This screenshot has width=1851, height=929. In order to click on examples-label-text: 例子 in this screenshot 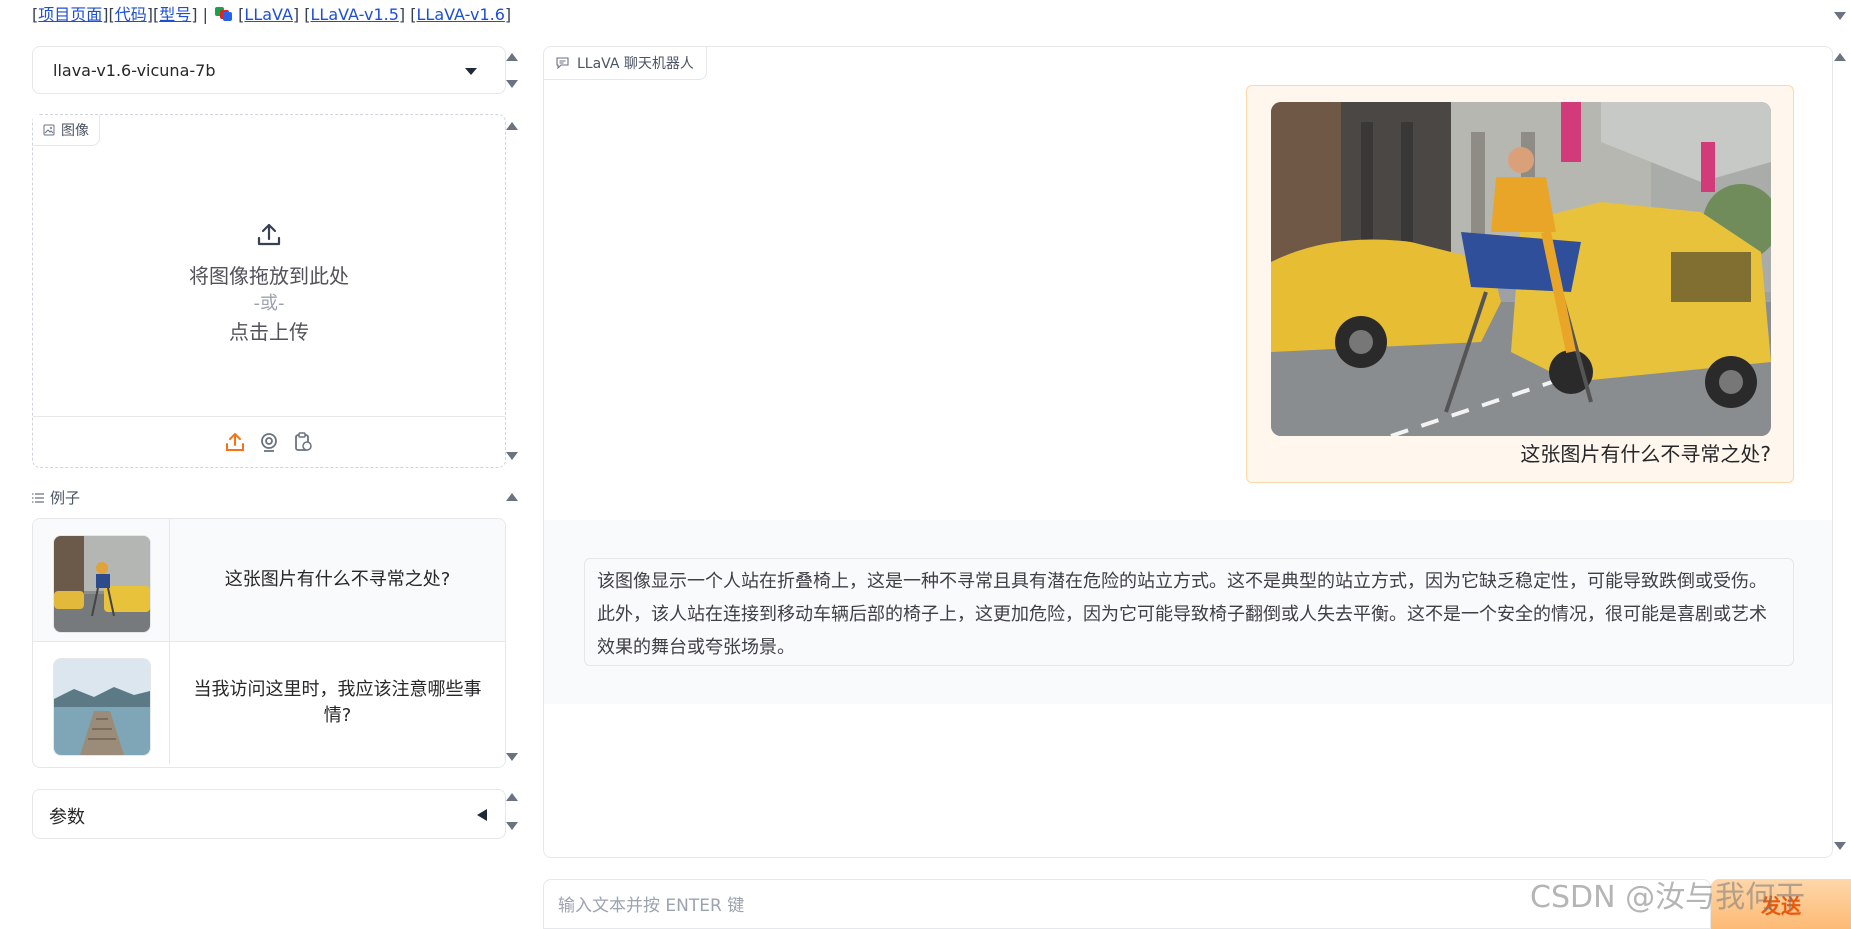, I will do `click(65, 498)`.